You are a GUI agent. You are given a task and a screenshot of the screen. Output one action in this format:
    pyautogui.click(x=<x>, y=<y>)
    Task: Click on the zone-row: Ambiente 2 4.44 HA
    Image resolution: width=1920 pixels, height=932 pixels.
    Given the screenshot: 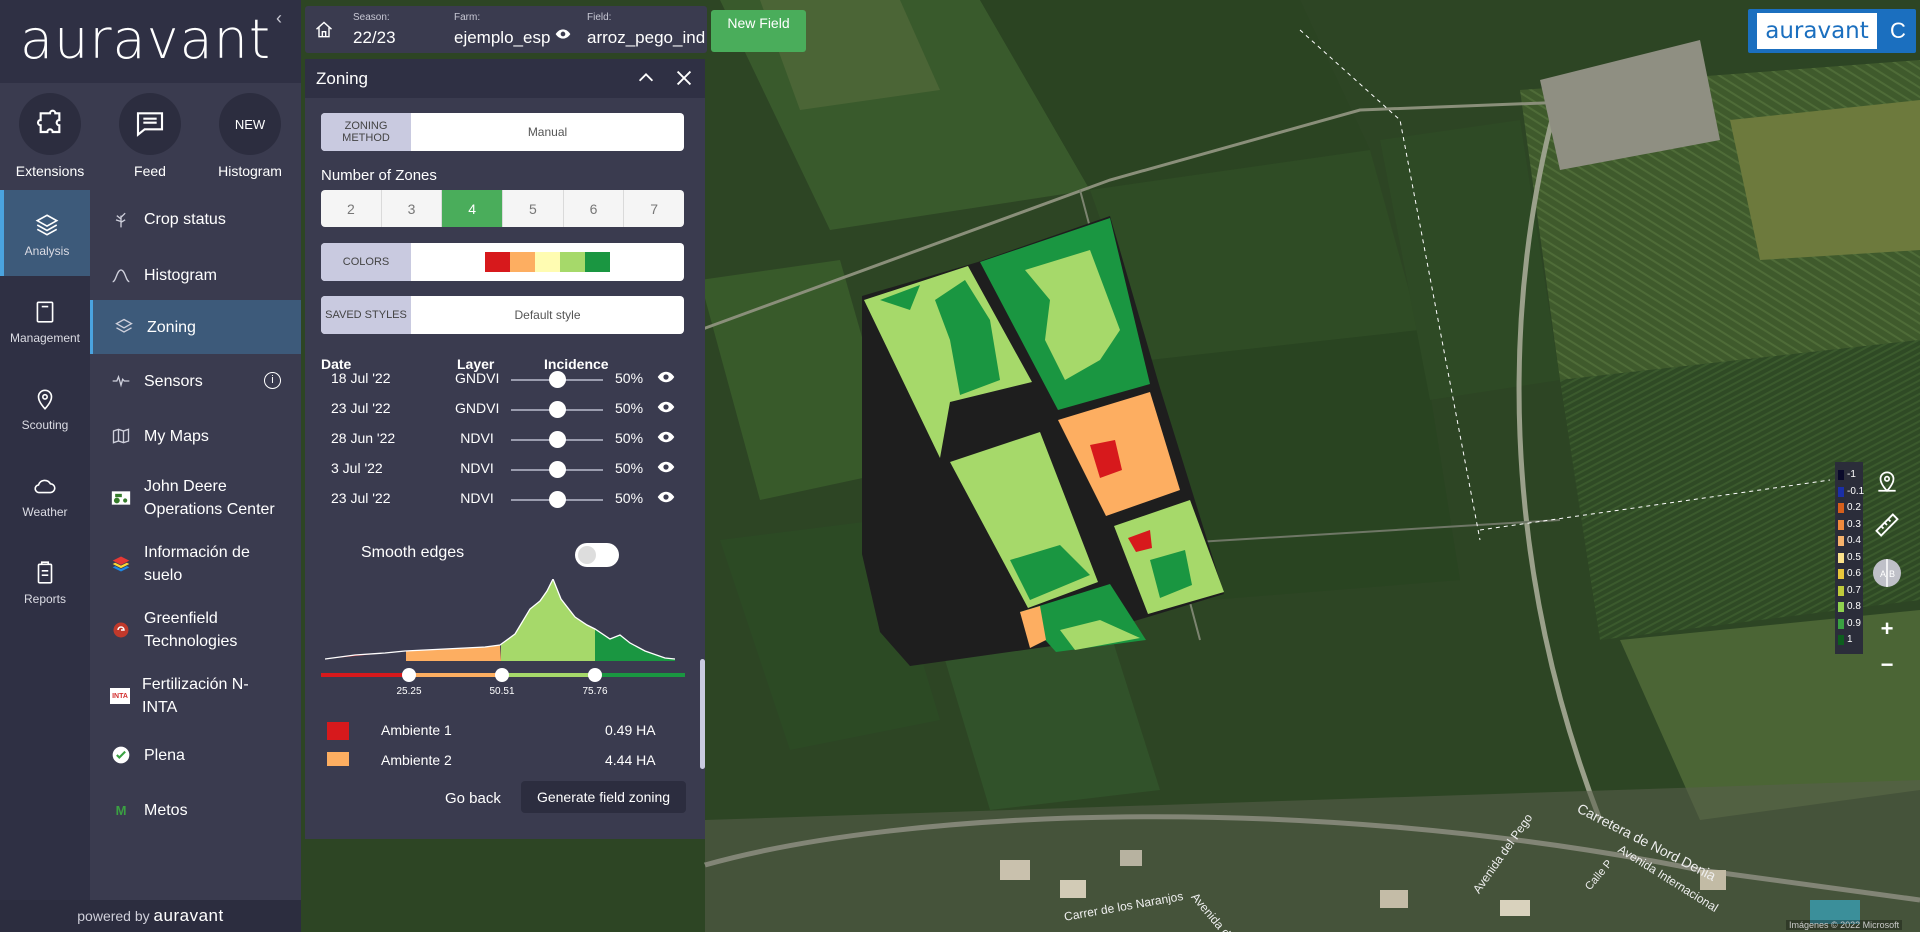 What is the action you would take?
    pyautogui.click(x=502, y=756)
    